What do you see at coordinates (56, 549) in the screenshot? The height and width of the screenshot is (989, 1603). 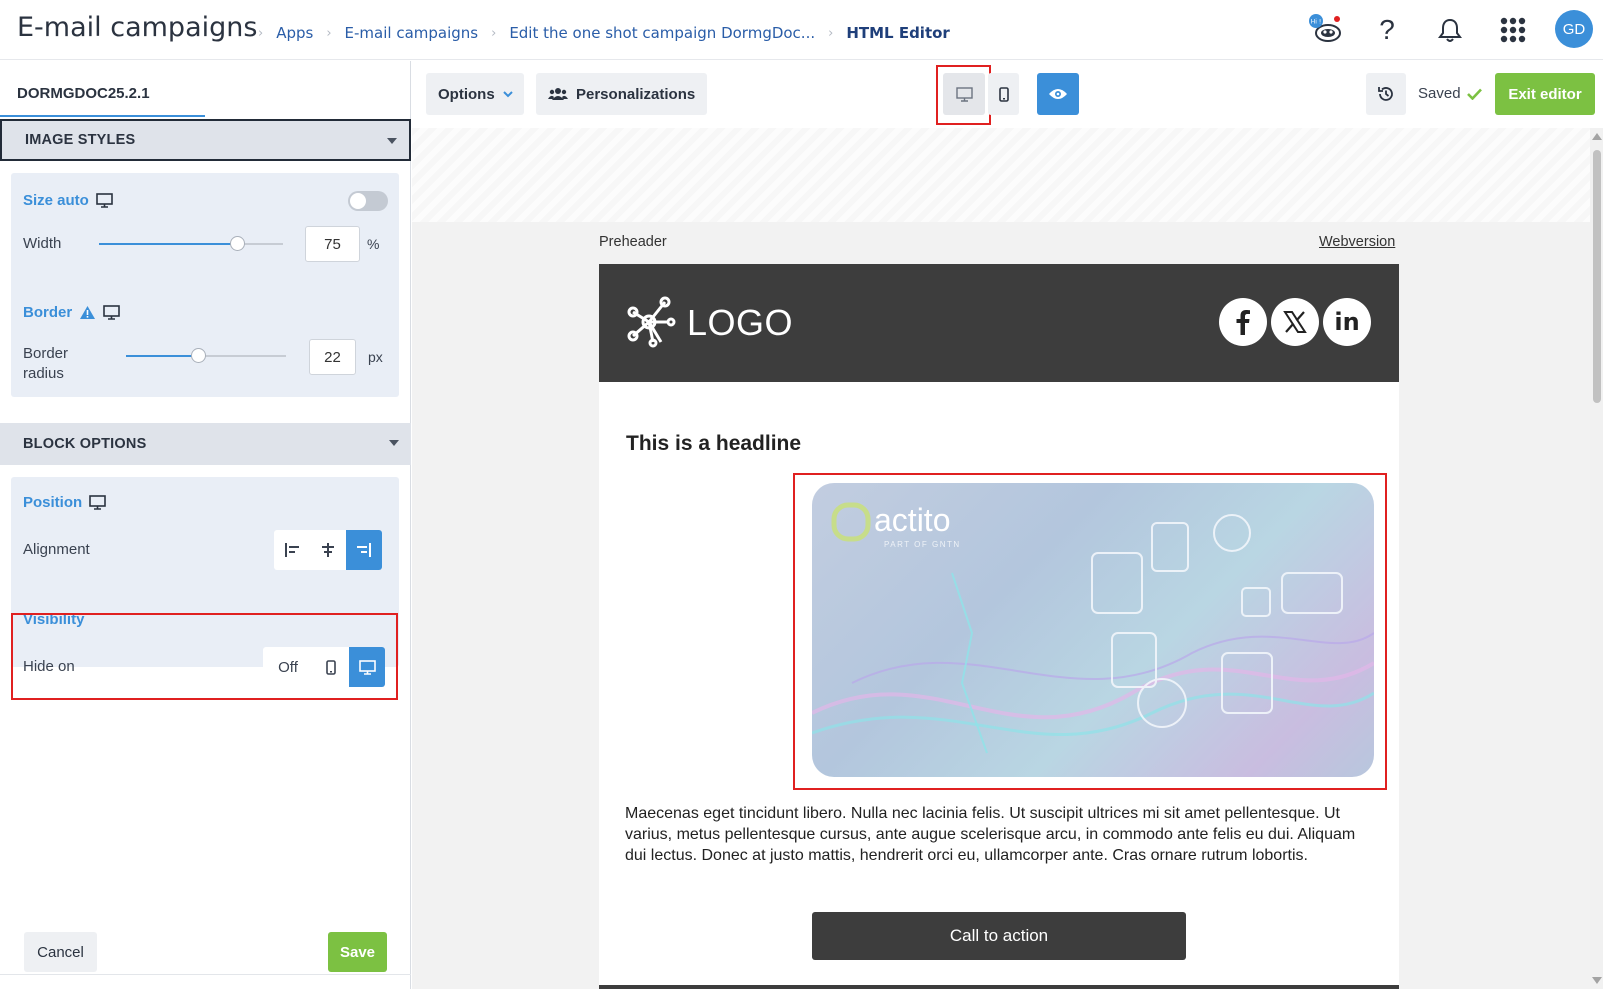 I see `alignment-label: Alignment` at bounding box center [56, 549].